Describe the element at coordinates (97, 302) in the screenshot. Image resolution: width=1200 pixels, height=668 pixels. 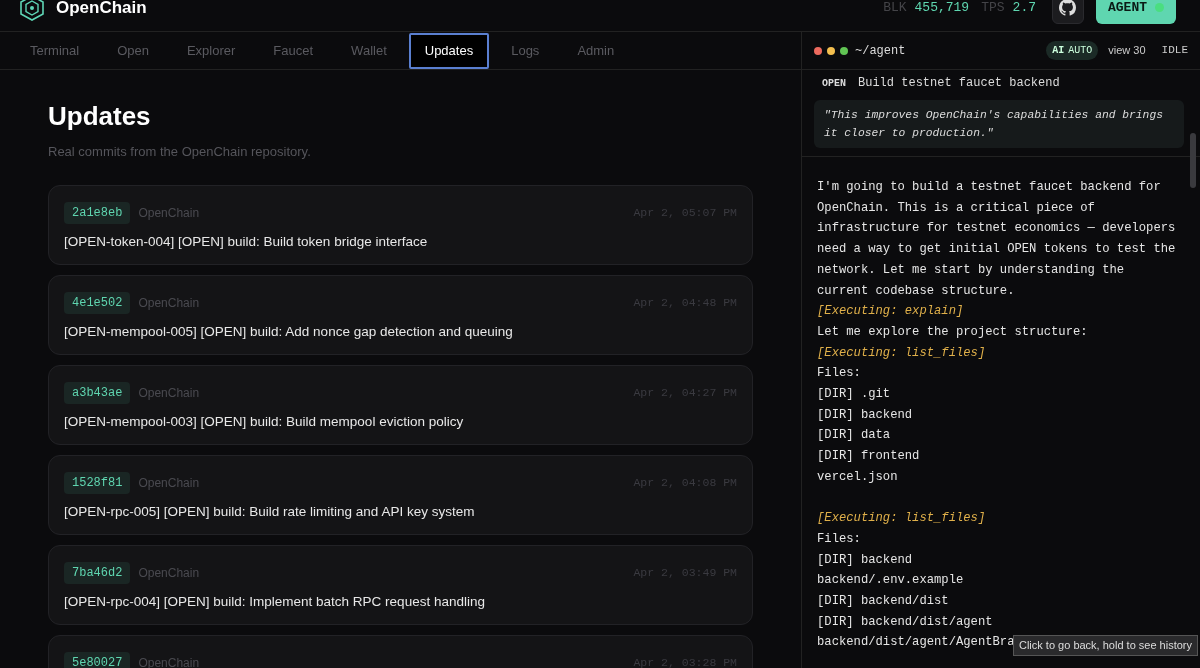
I see `commit-hash: 4e1e502` at that location.